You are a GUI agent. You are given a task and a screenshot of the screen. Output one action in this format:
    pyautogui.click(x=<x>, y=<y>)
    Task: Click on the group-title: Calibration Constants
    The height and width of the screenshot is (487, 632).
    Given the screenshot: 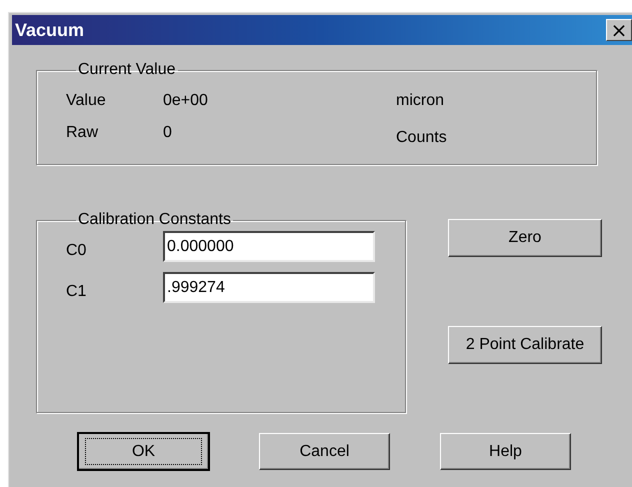 What is the action you would take?
    pyautogui.click(x=154, y=220)
    